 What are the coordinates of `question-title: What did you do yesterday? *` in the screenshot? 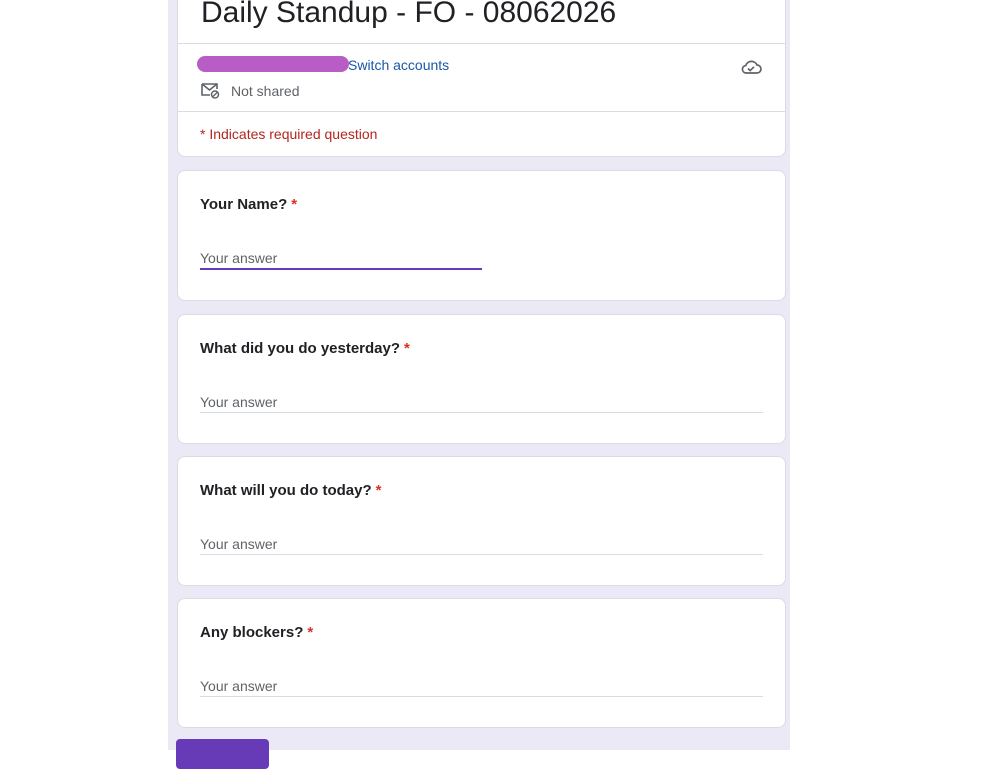 It's located at (305, 348).